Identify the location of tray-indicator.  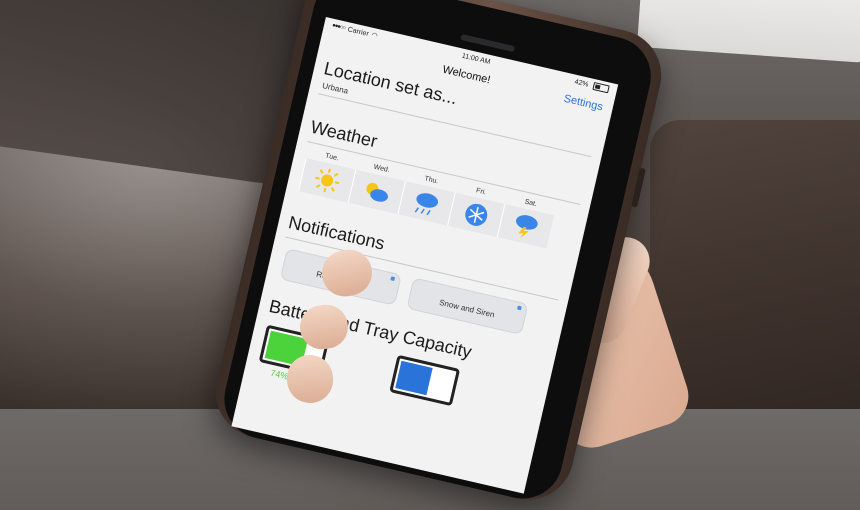
(423, 386).